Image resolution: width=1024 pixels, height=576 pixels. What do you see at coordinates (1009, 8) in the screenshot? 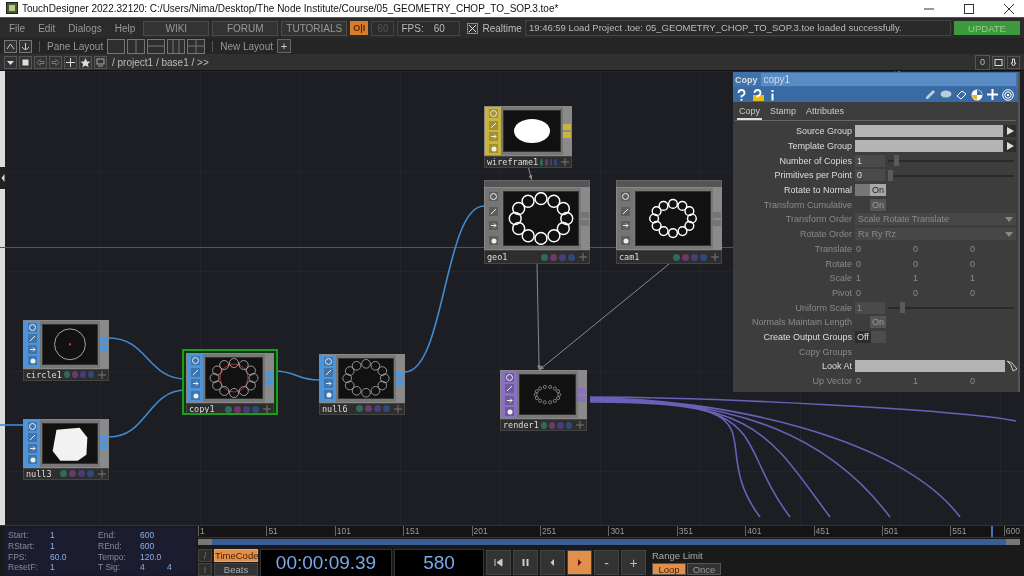
I see `close-icon` at bounding box center [1009, 8].